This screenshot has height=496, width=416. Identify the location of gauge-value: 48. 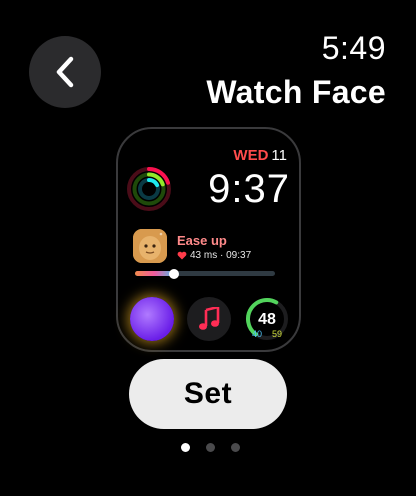
(267, 319).